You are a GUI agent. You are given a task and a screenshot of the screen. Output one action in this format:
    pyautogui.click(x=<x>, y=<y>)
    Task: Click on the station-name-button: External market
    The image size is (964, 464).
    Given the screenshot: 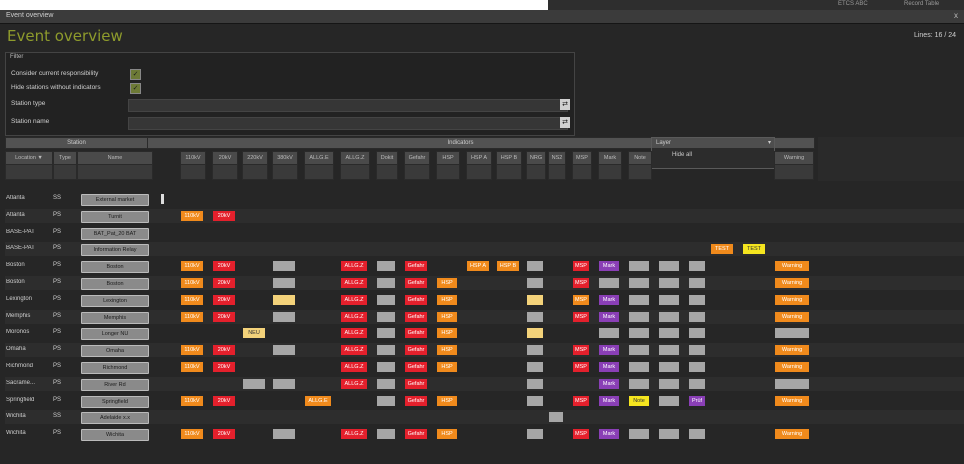 What is the action you would take?
    pyautogui.click(x=115, y=200)
    